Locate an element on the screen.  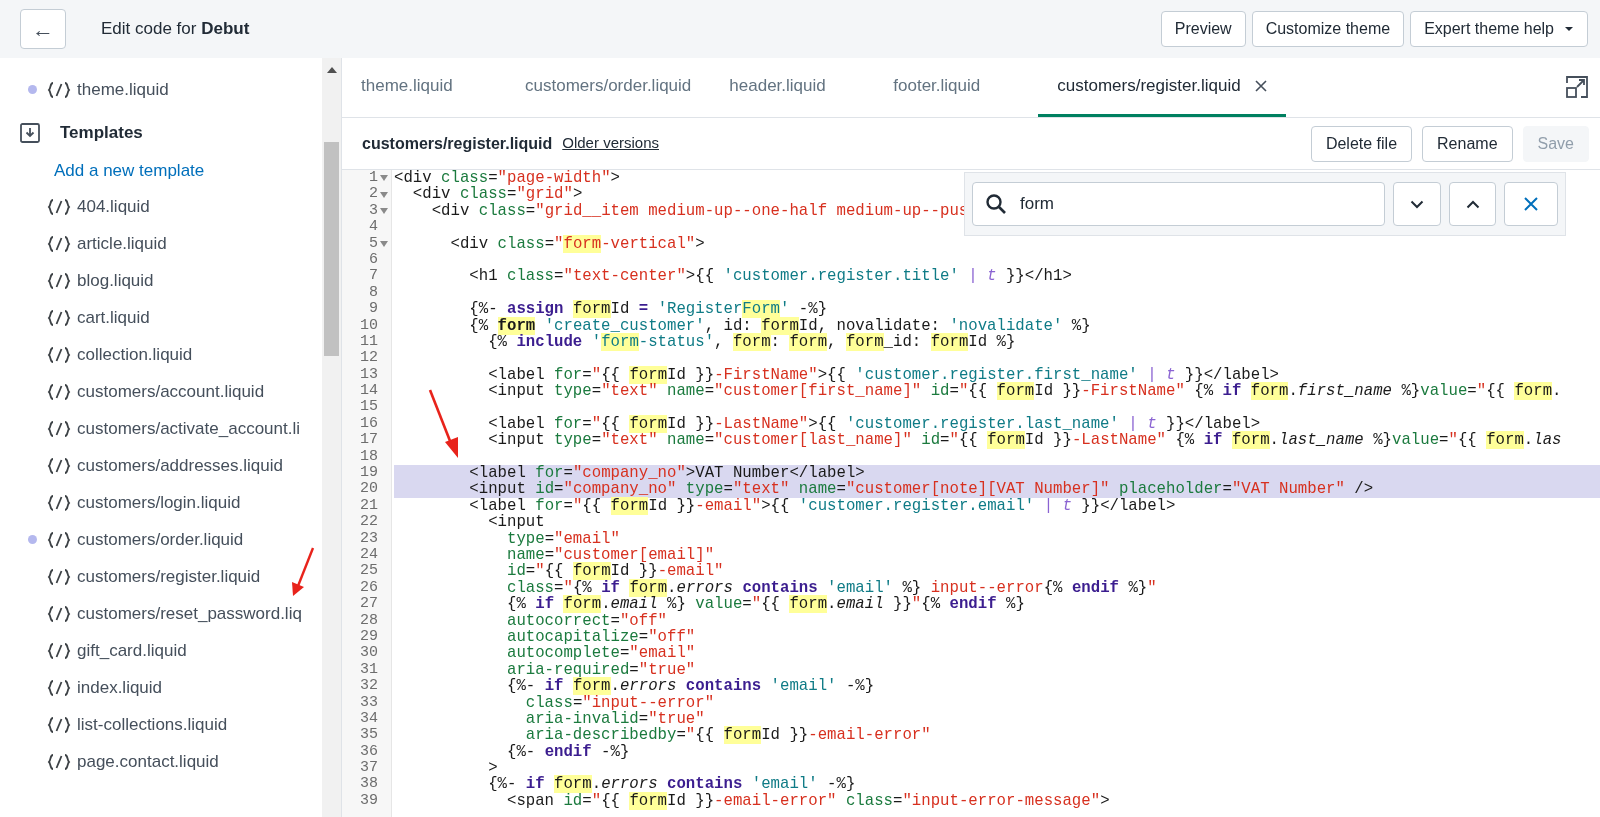
back-button: ← is located at coordinates (43, 29).